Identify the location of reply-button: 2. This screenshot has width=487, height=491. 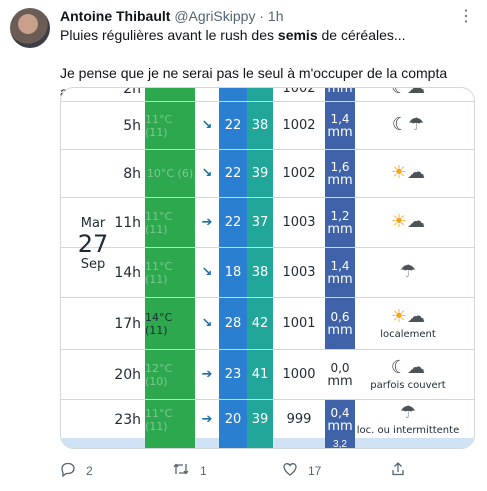
(76, 471).